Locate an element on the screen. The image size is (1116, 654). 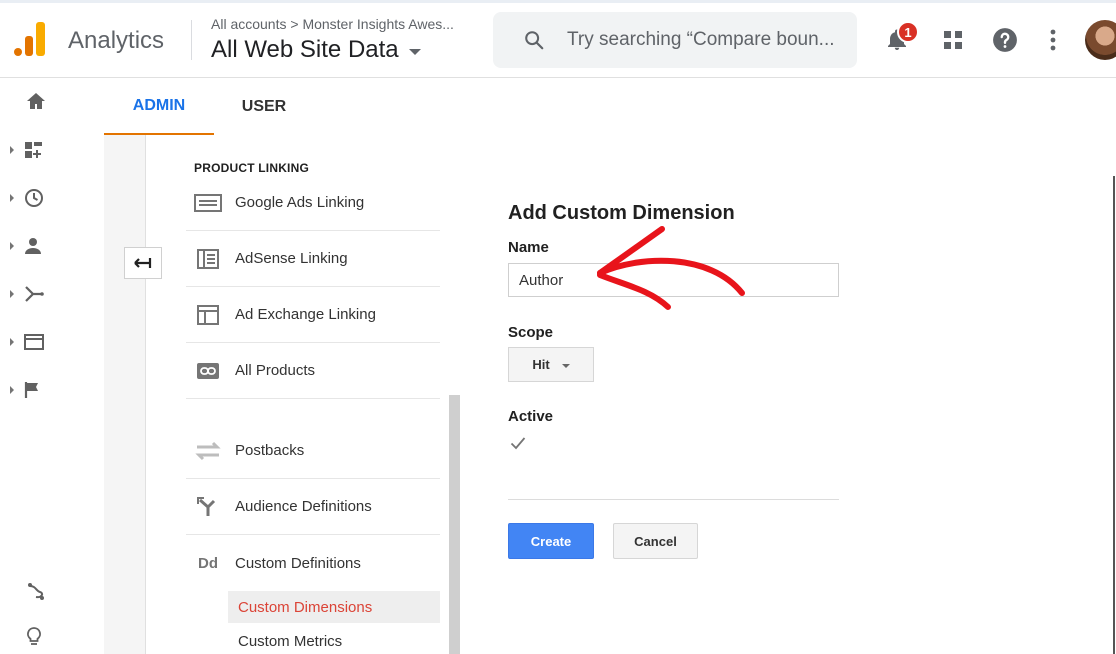
postbacks-icon is located at coordinates (208, 451).